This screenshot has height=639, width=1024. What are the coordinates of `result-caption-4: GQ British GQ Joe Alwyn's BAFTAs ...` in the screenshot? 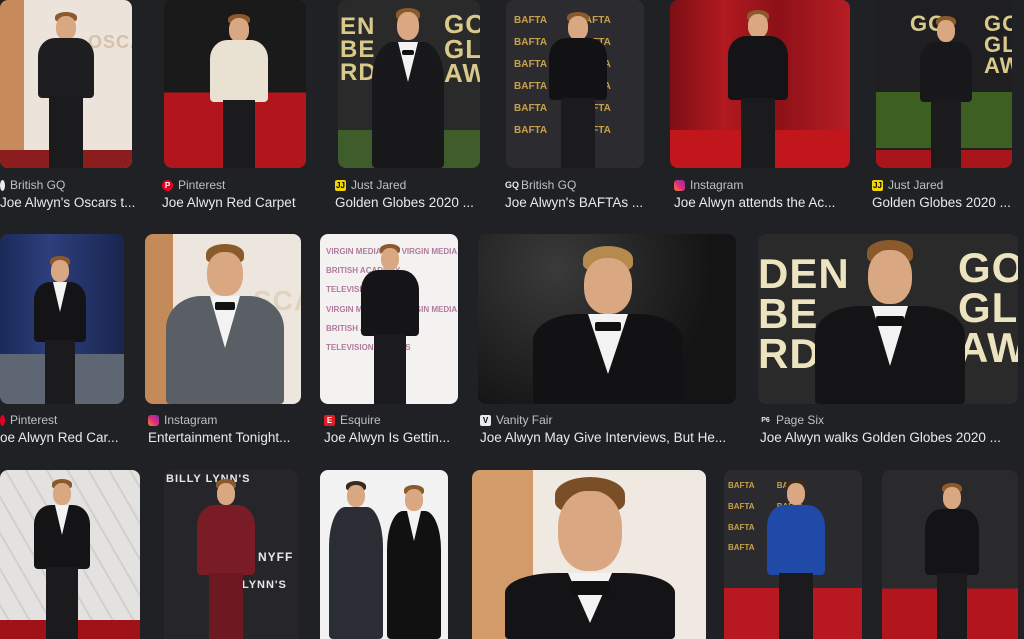 It's located at (578, 198).